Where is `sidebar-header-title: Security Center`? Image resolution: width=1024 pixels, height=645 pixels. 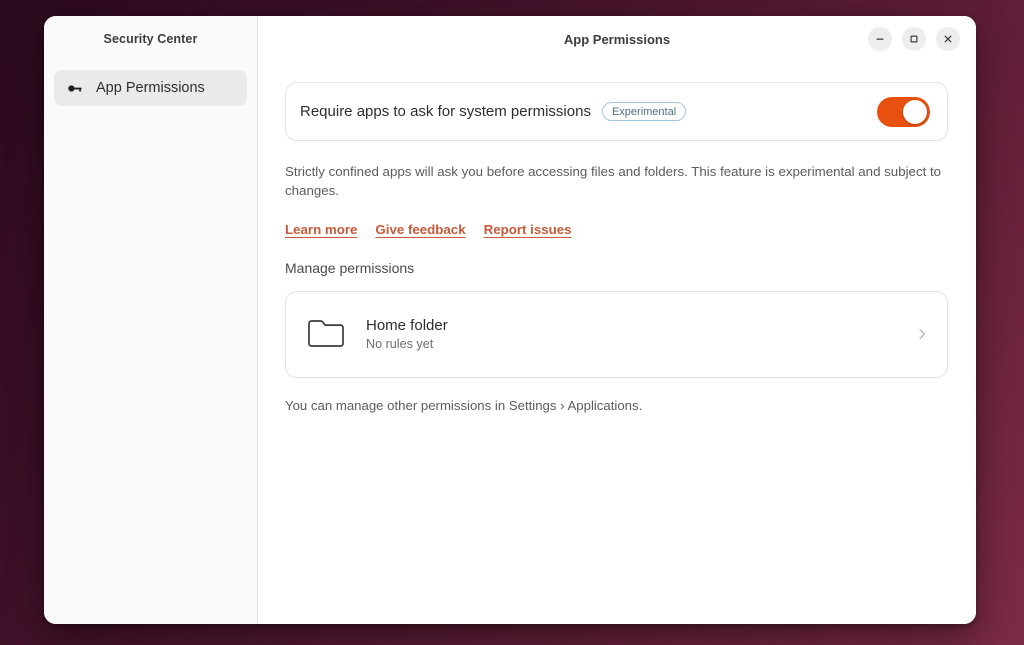
sidebar-header-title: Security Center is located at coordinates (150, 39).